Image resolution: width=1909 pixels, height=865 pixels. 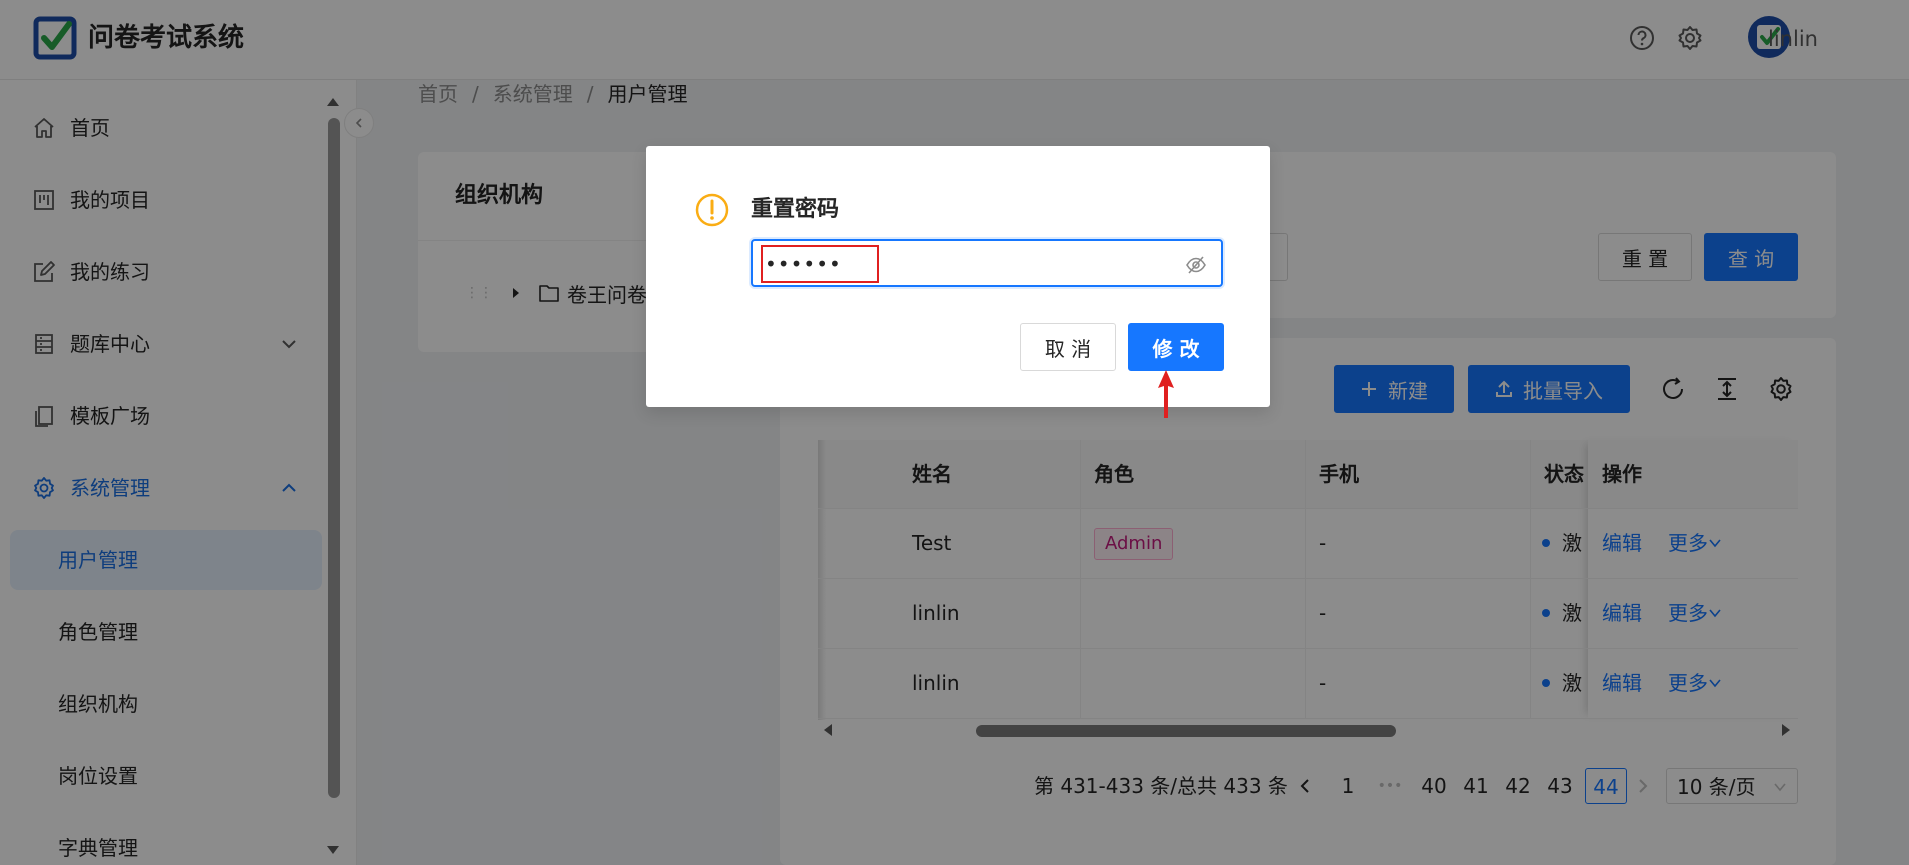 I want to click on password-input: ••••••, so click(x=987, y=263).